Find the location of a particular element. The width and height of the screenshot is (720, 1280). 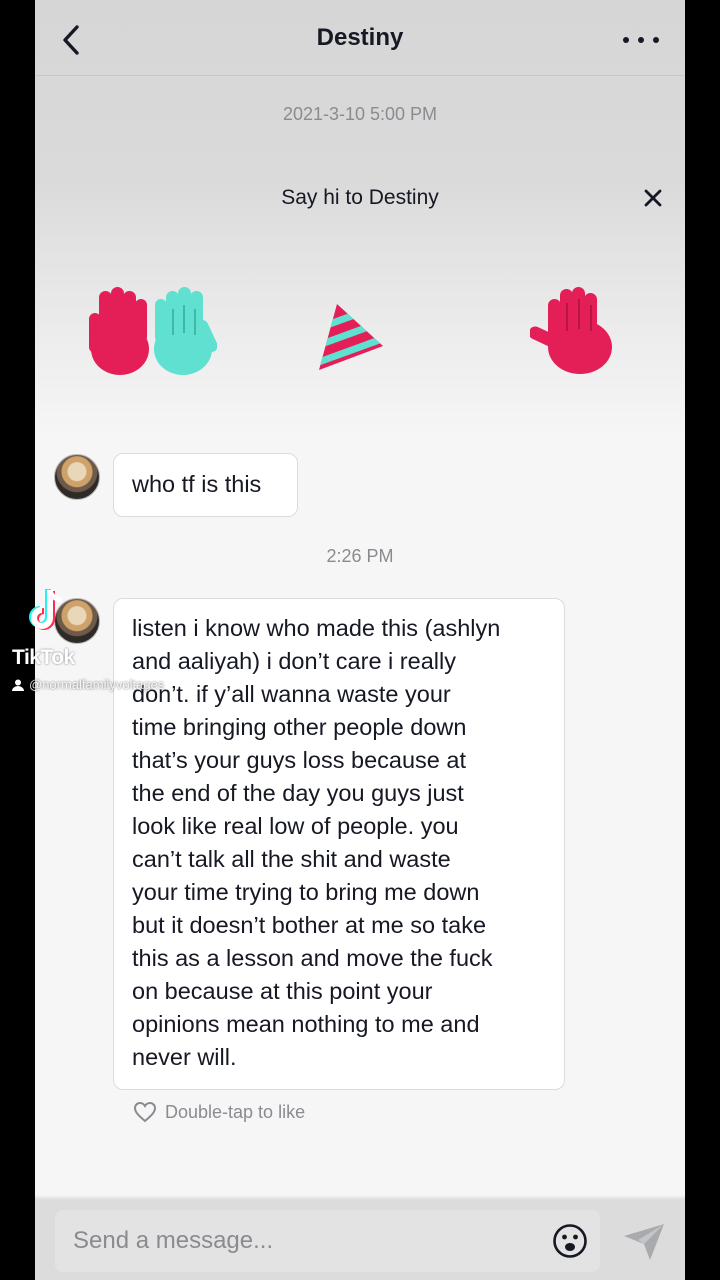

message-composer is located at coordinates (327, 1241).